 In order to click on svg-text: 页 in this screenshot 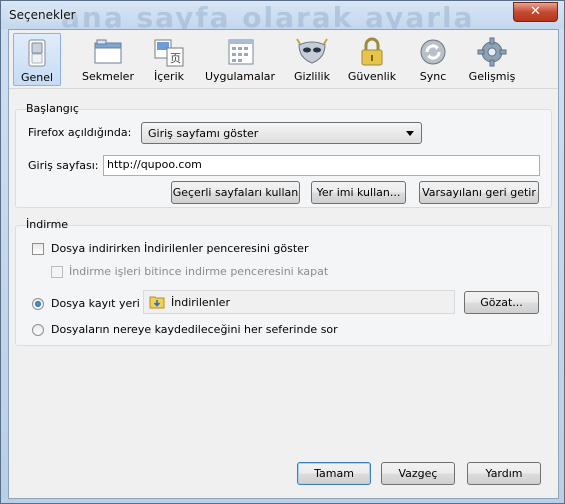, I will do `click(175, 58)`.